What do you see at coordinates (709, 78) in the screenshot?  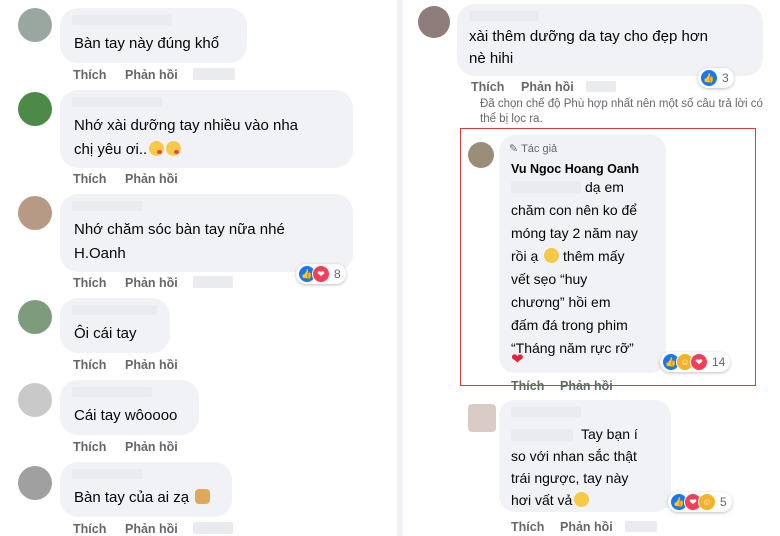 I see `like-reaction-icon: 👍` at bounding box center [709, 78].